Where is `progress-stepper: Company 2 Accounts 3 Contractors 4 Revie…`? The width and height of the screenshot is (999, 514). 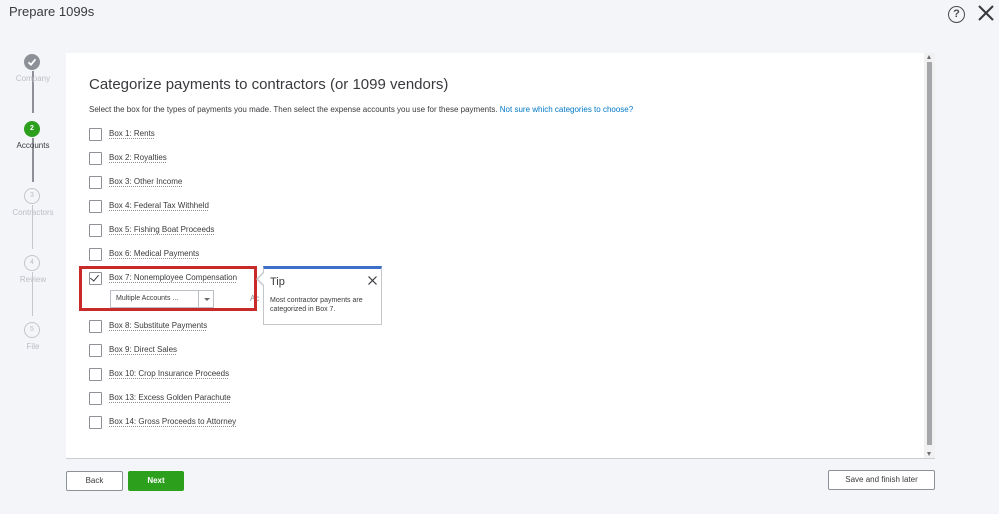
progress-stepper: Company 2 Accounts 3 Contractors 4 Revie… is located at coordinates (33, 205).